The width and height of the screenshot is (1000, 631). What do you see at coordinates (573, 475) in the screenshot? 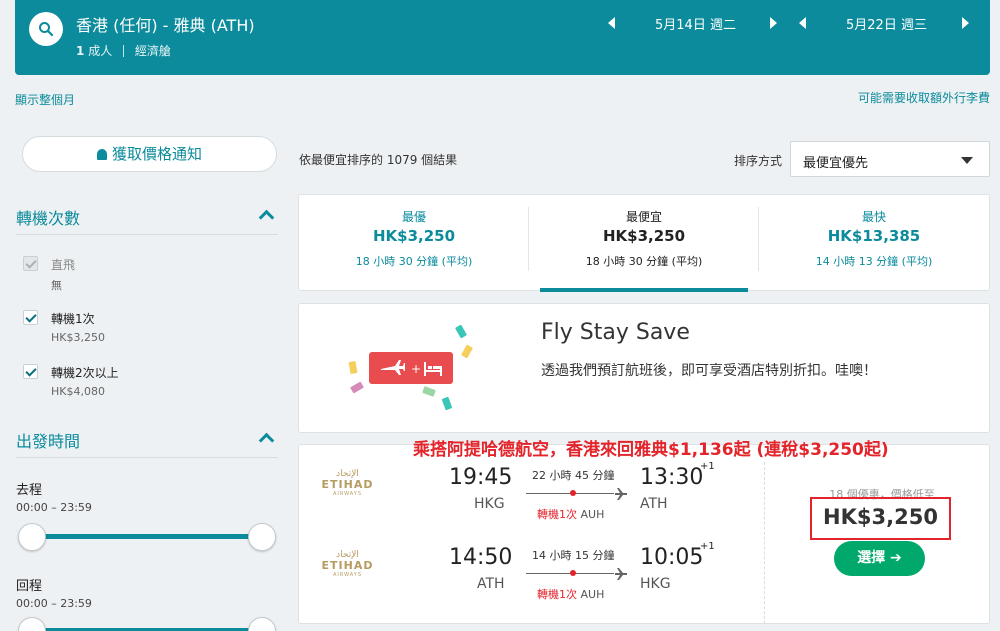
I see `outbound-duration: 22 小時 45 分鐘` at bounding box center [573, 475].